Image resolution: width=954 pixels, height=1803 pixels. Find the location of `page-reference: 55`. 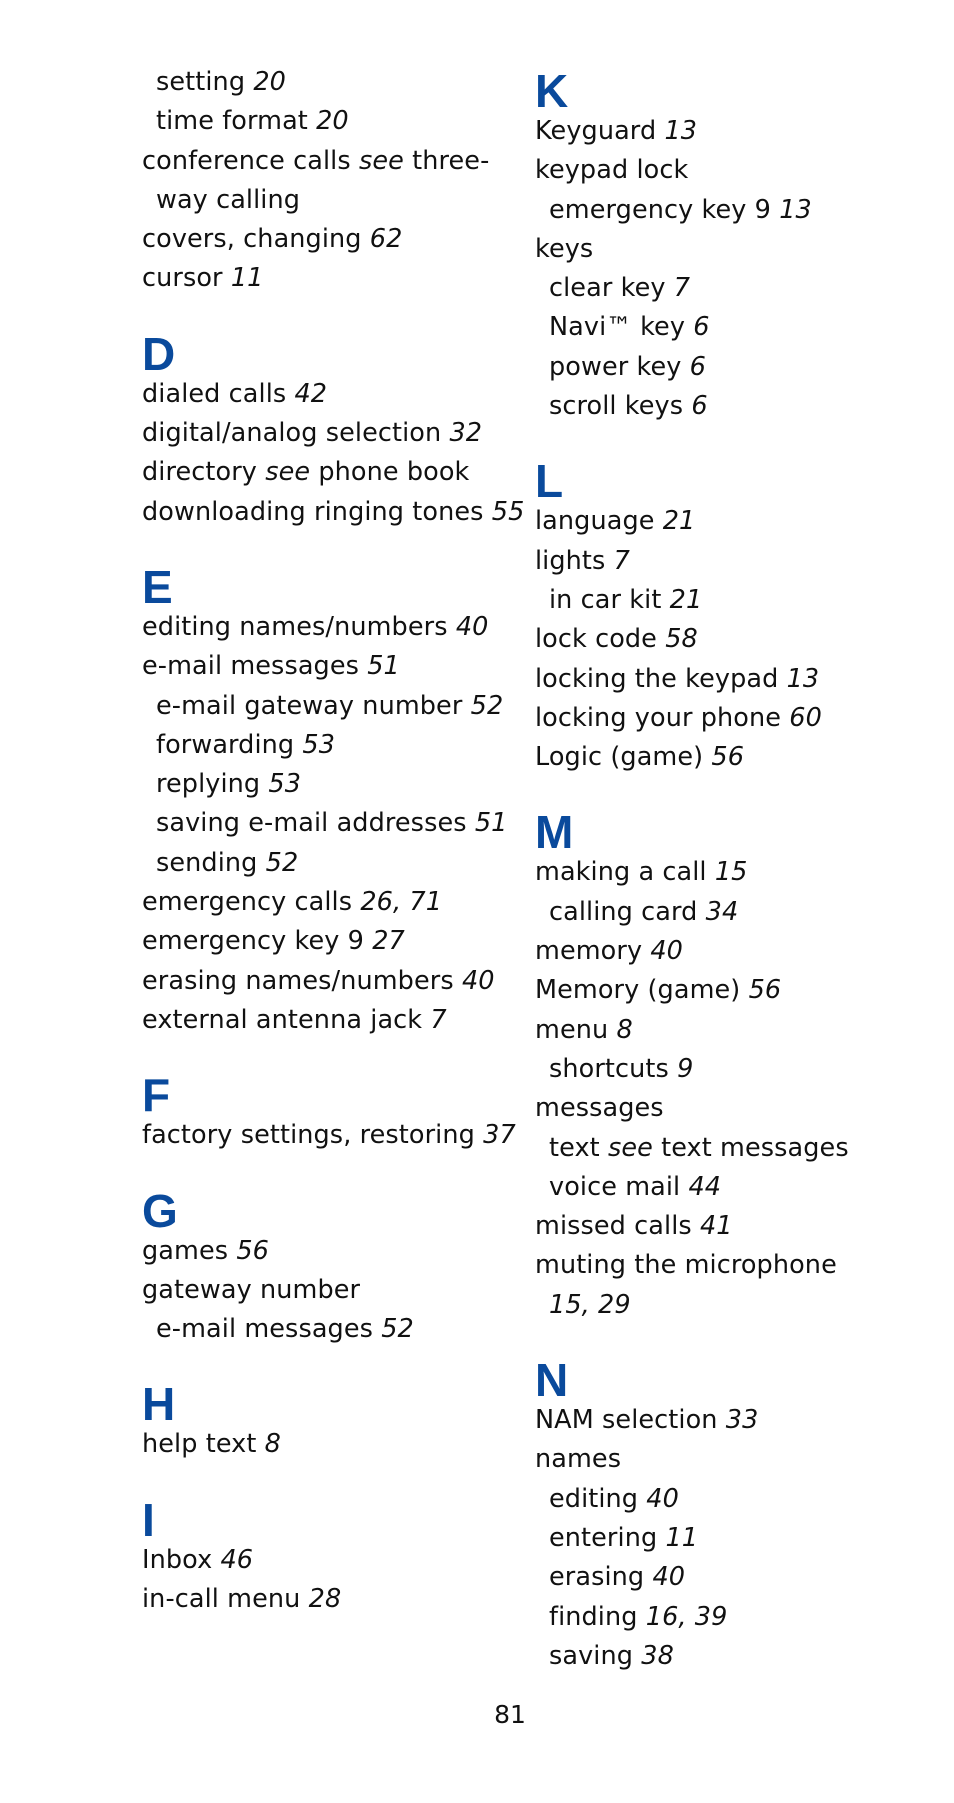

page-reference: 55 is located at coordinates (508, 511).